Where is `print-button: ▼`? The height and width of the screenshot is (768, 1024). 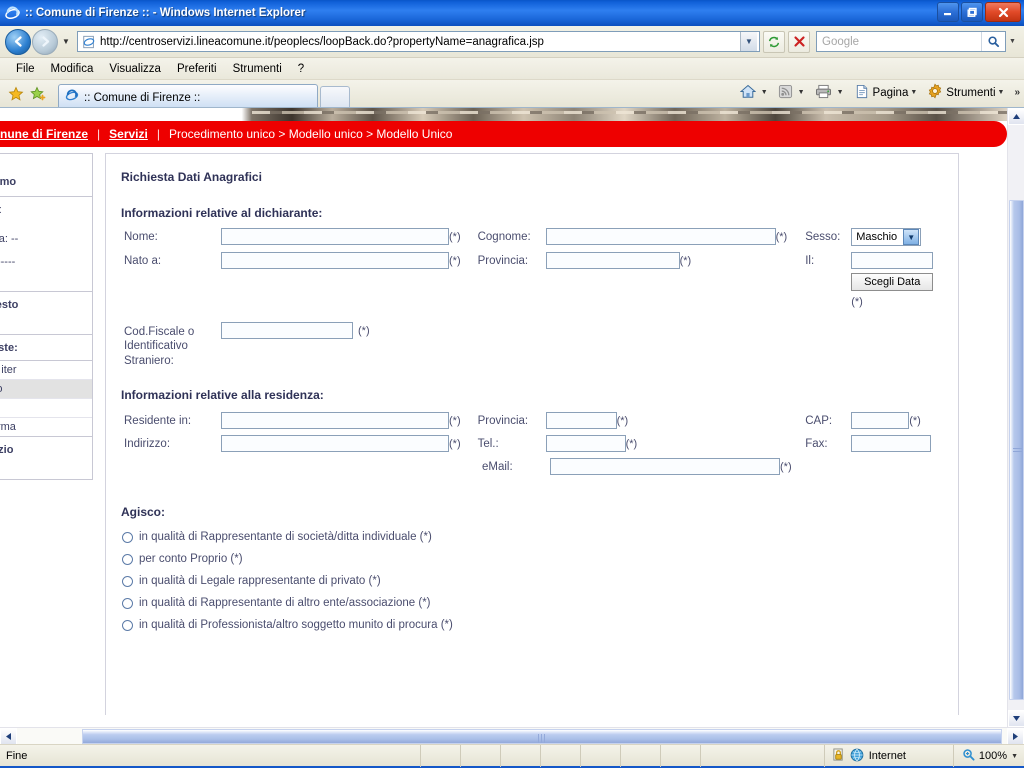
print-button: ▼ is located at coordinates (831, 93).